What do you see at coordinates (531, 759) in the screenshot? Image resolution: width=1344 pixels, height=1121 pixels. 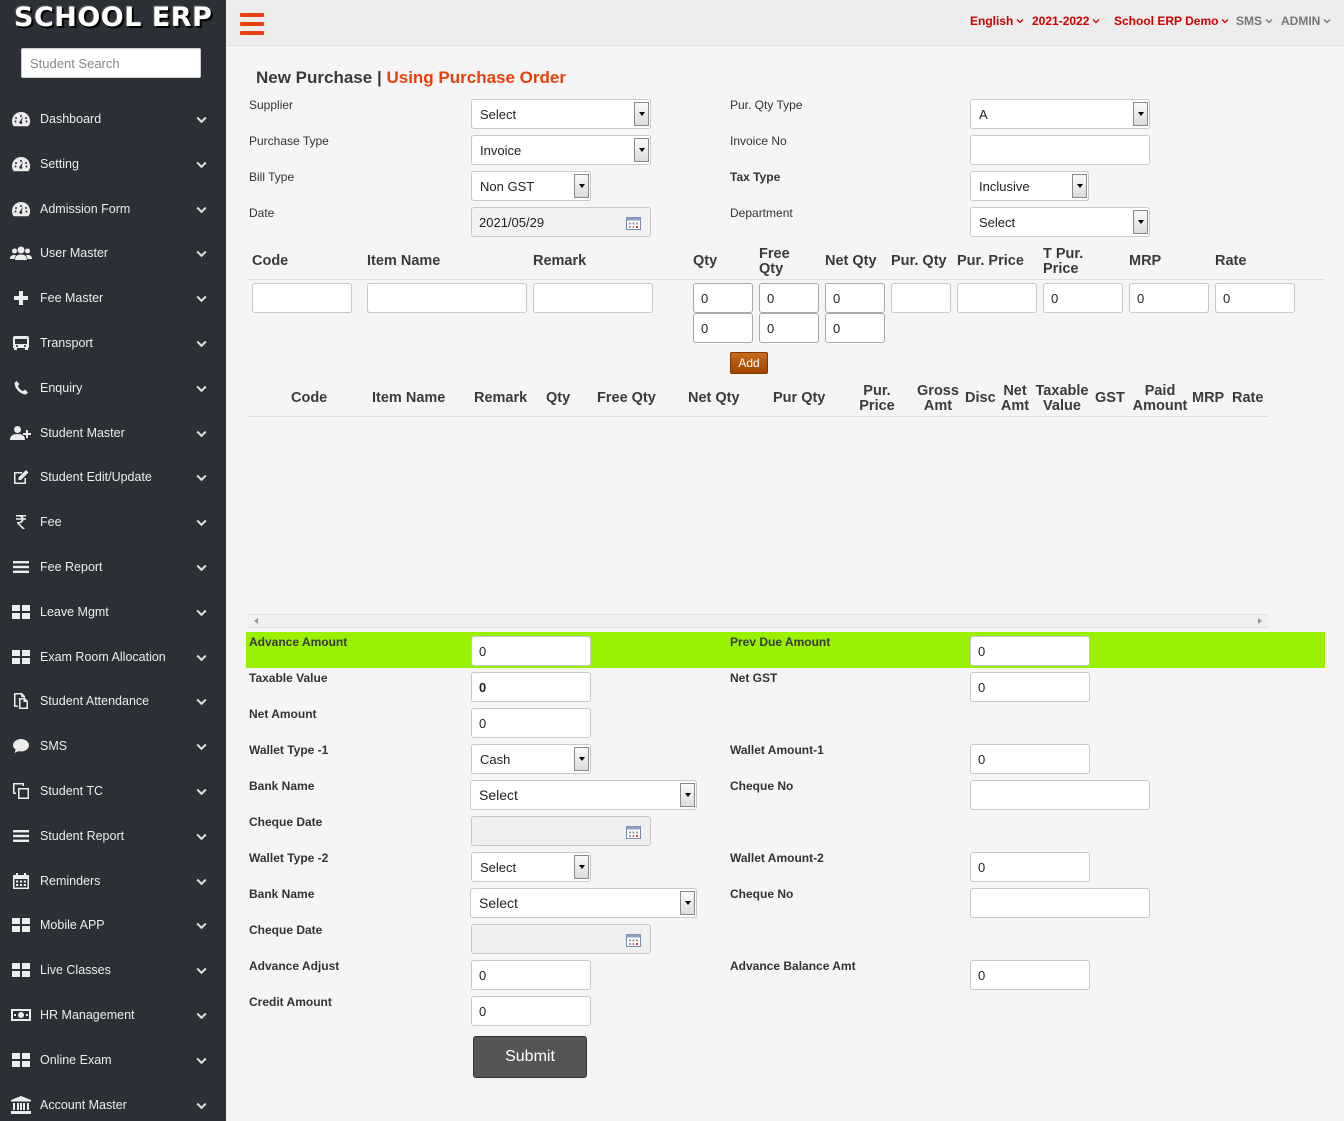 I see `wallet-type-1-select: Cash` at bounding box center [531, 759].